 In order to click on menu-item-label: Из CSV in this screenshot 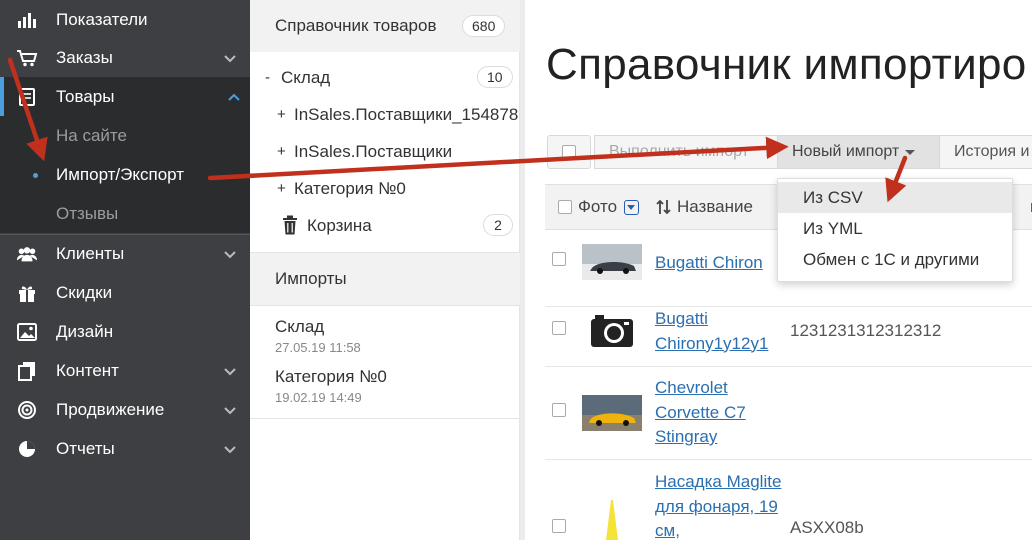, I will do `click(833, 197)`.